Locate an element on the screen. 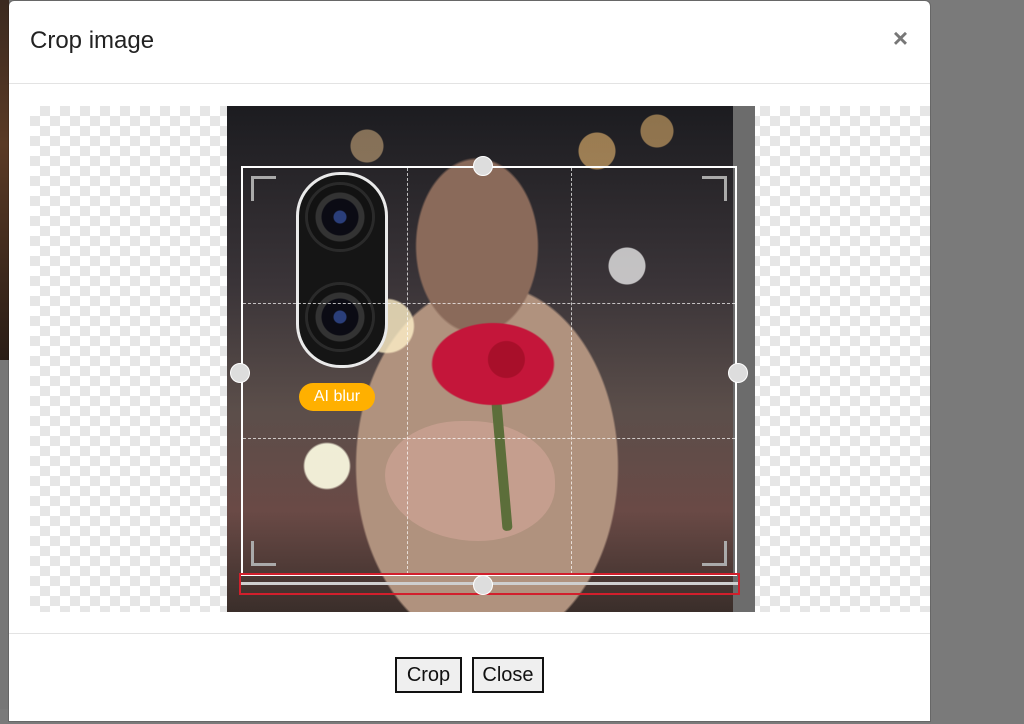 The height and width of the screenshot is (724, 1024). dialog-header: Crop image × is located at coordinates (469, 42).